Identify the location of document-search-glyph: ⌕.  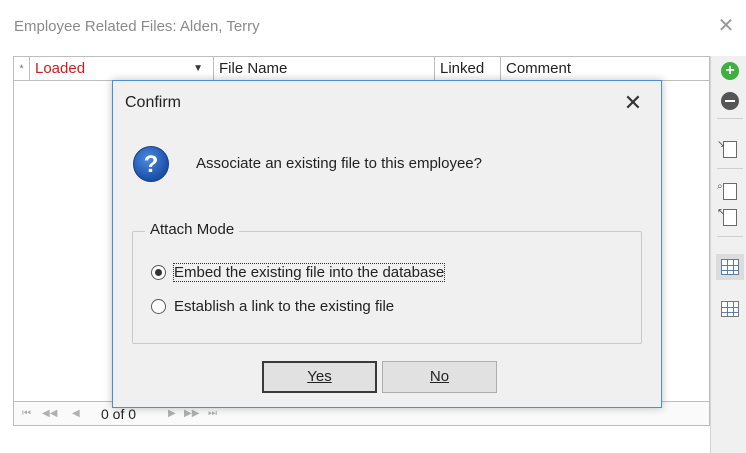
(727, 190).